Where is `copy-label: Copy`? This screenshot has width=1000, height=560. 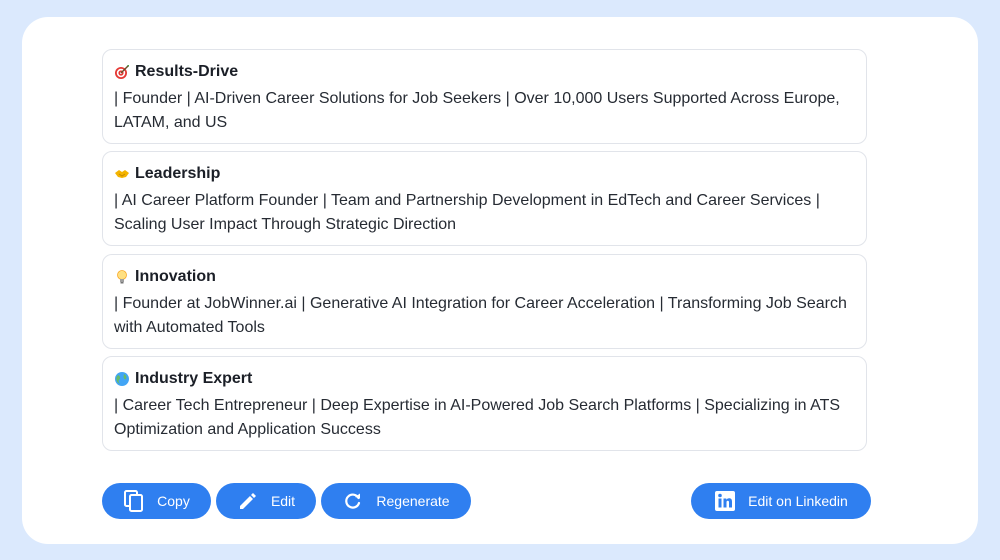 copy-label: Copy is located at coordinates (173, 501).